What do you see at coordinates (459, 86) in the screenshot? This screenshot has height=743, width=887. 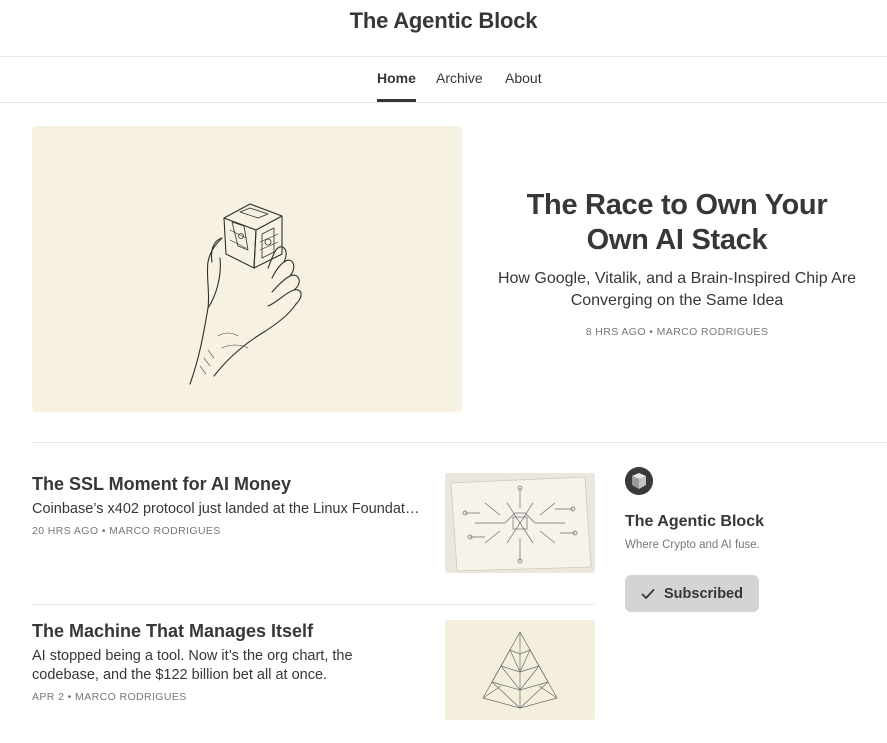 I see `tab-archive: Archive` at bounding box center [459, 86].